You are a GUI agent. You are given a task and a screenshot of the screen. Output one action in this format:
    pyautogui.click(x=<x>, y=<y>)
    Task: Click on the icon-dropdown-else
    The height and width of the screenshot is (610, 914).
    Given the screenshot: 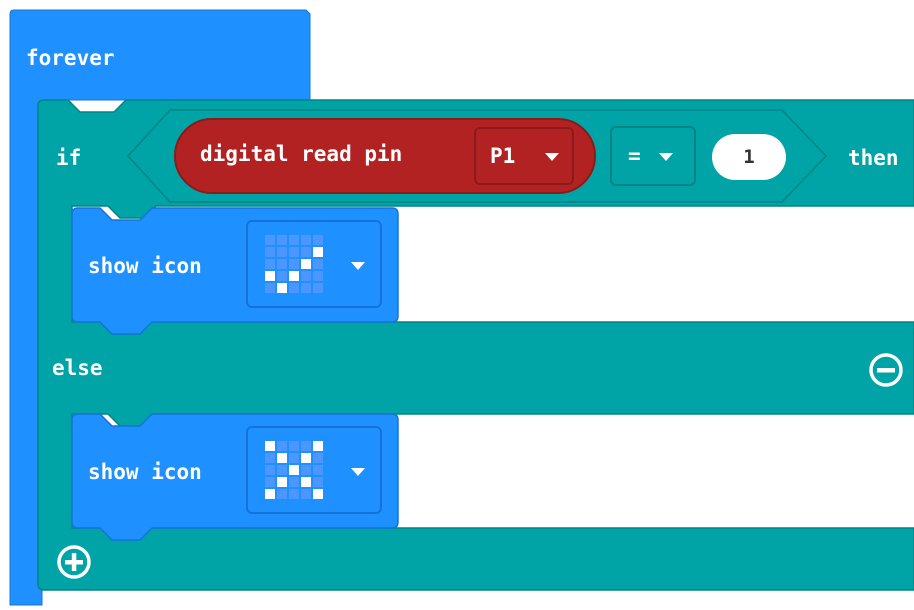 What is the action you would take?
    pyautogui.click(x=314, y=470)
    